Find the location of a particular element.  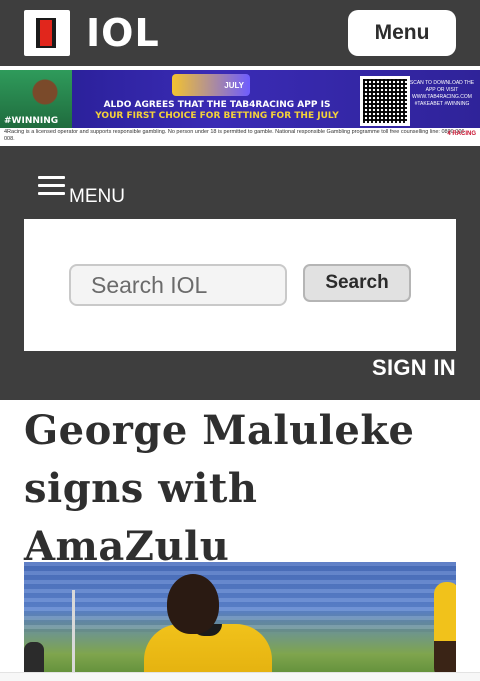

ad-side-tag: #WINNING is located at coordinates (31, 121).